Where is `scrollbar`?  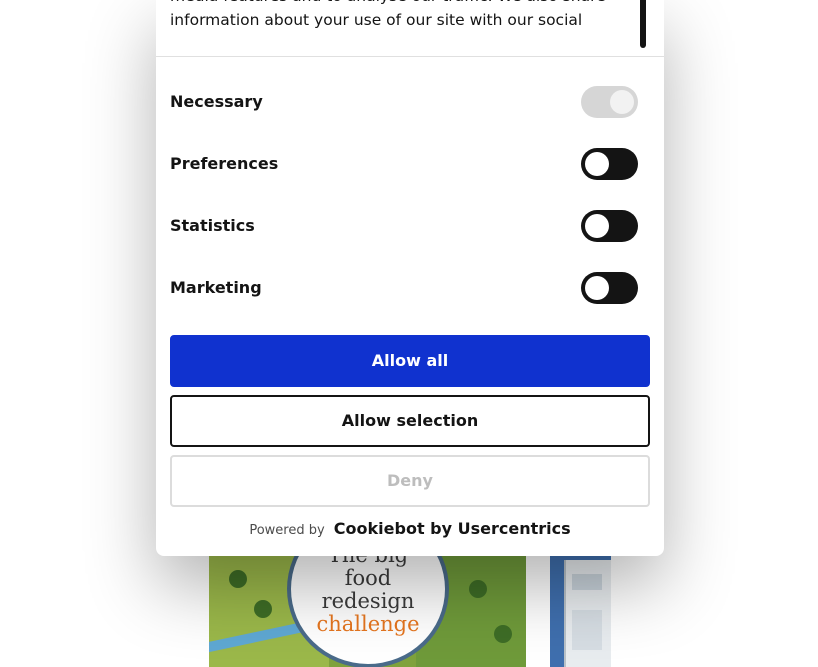 scrollbar is located at coordinates (643, 24).